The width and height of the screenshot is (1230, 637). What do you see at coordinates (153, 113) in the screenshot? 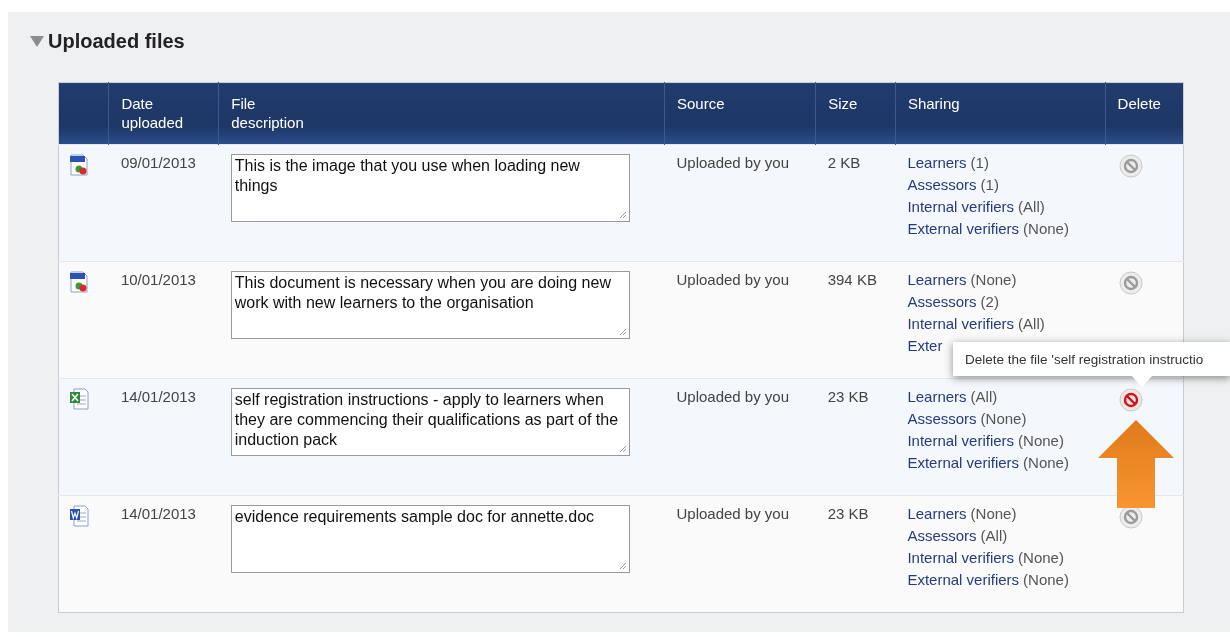
I see `column-header: Date uploaded` at bounding box center [153, 113].